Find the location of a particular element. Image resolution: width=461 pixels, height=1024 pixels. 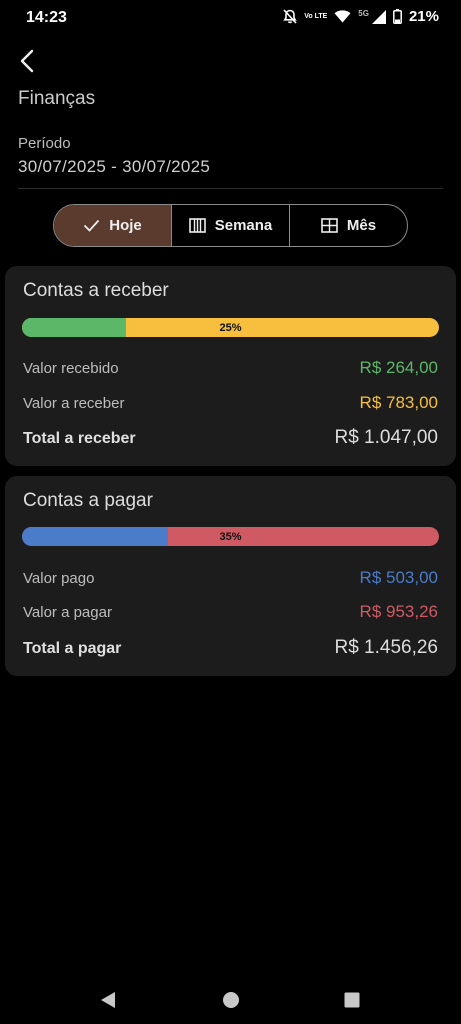

recents-square-icon is located at coordinates (352, 1000).